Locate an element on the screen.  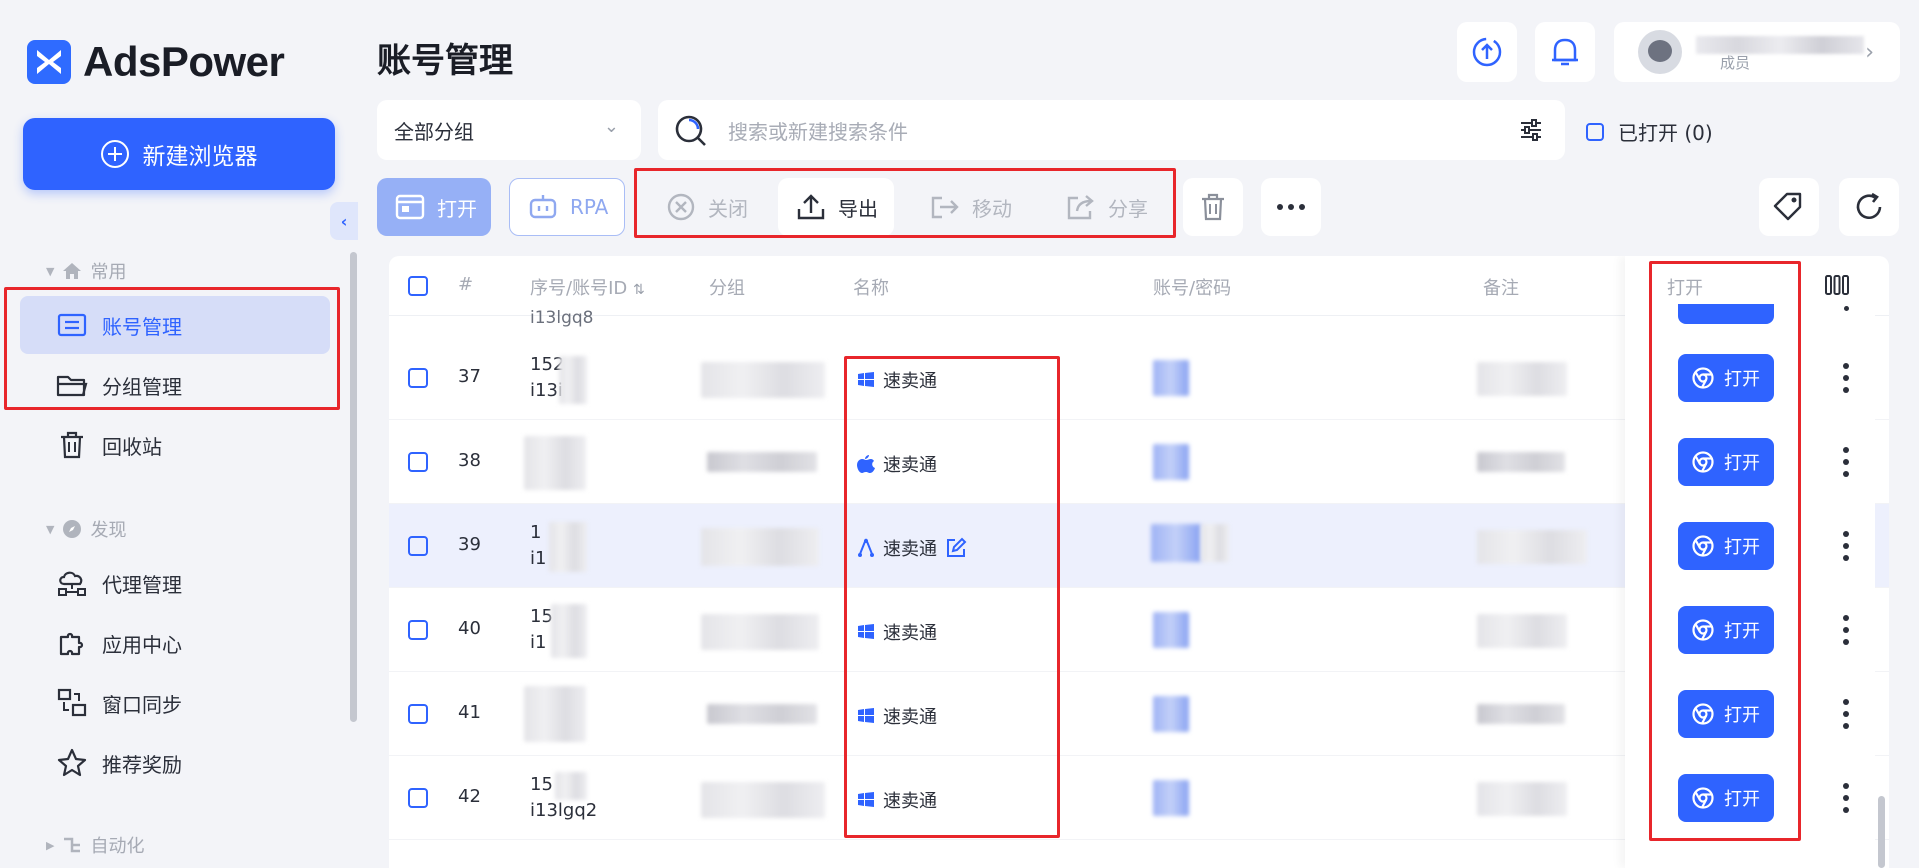
sidebar-item-window-sync: 窗口同步 is located at coordinates (175, 703).